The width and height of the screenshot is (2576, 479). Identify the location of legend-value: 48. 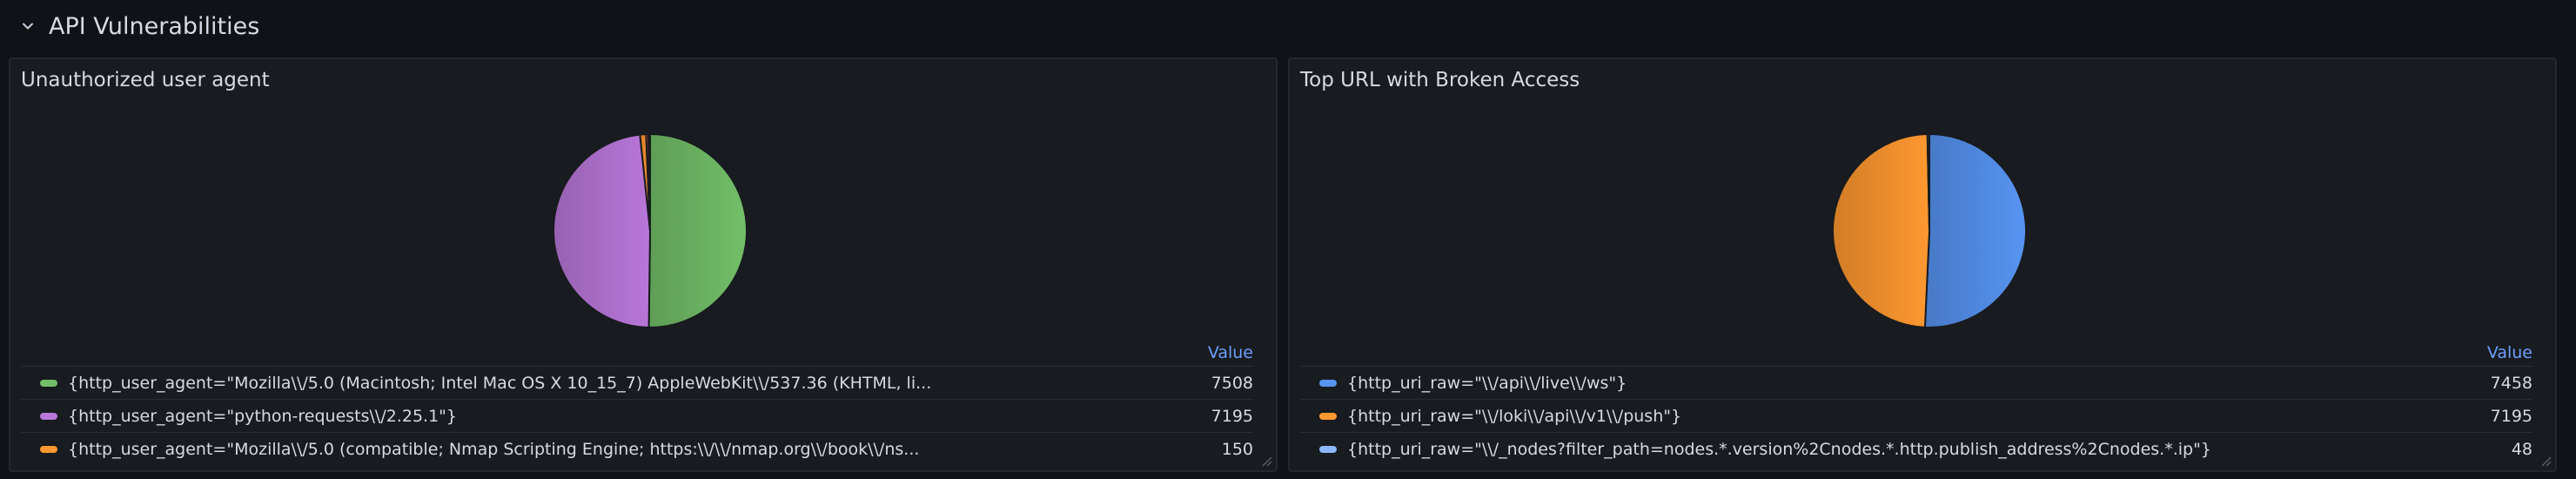
(2522, 449).